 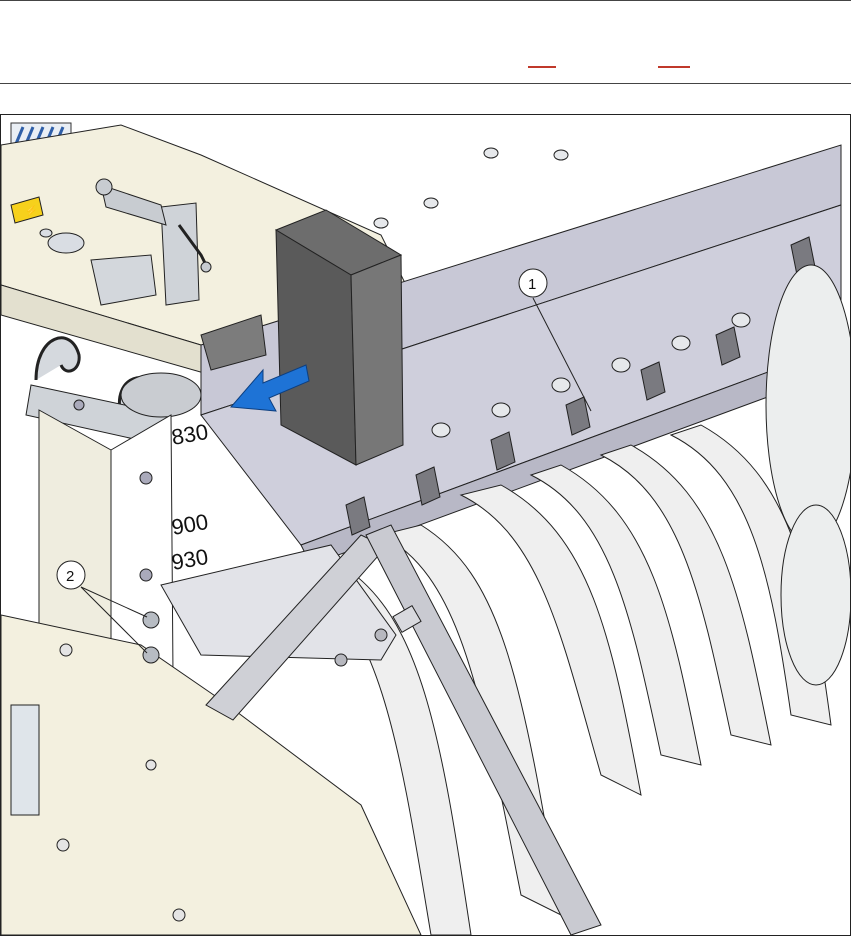 What do you see at coordinates (425, 83) in the screenshot?
I see `header-bottom-rule` at bounding box center [425, 83].